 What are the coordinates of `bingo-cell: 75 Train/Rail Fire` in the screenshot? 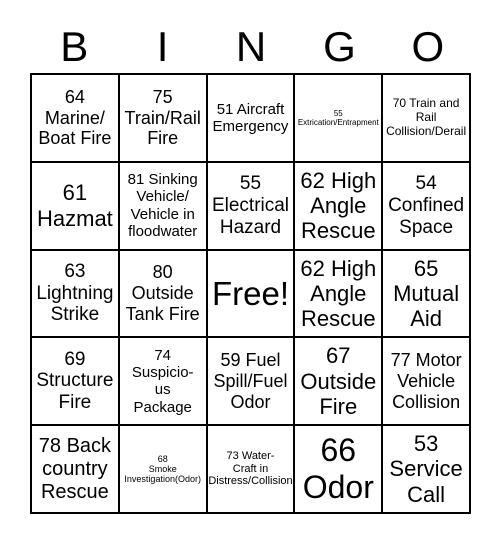 It's located at (162, 118).